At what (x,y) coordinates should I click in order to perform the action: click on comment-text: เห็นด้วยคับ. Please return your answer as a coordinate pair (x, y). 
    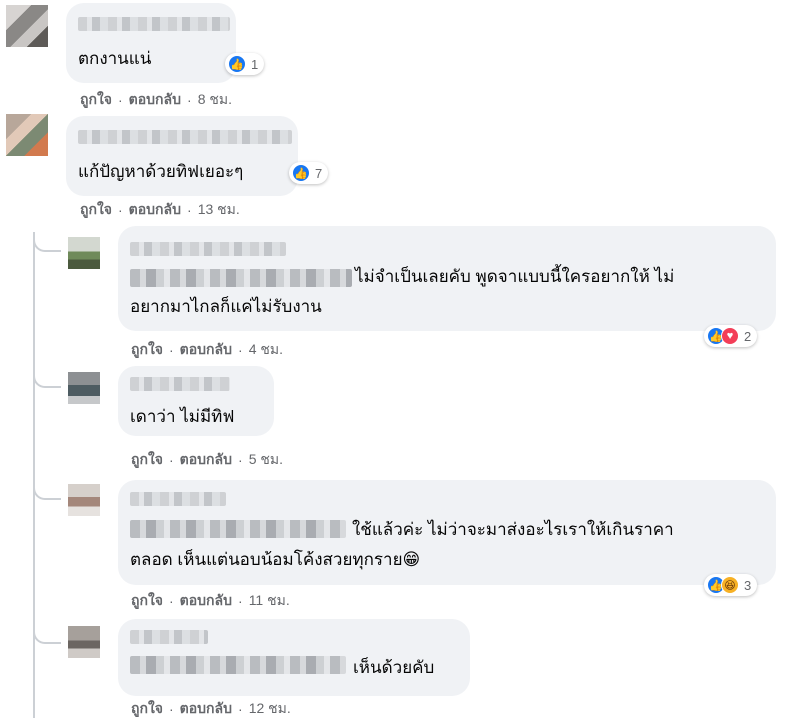
    Looking at the image, I should click on (394, 667).